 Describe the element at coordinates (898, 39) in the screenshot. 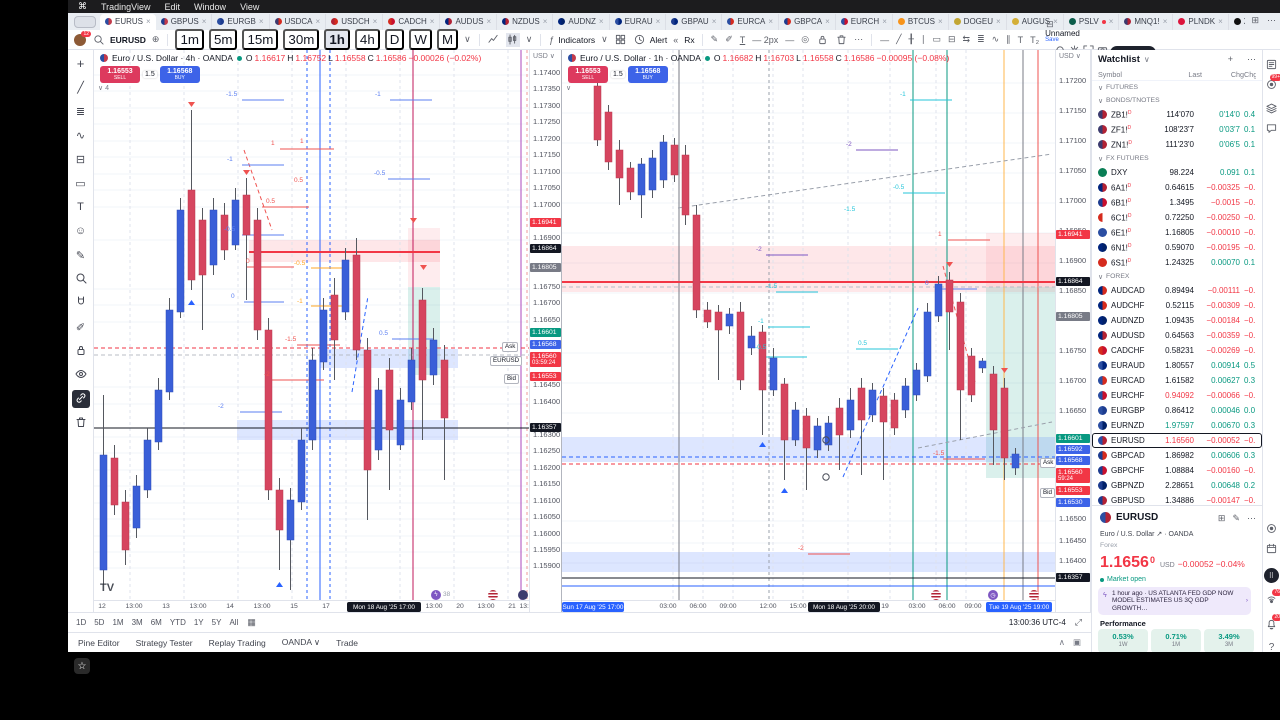

I see `mini-tool-1: ╱` at that location.